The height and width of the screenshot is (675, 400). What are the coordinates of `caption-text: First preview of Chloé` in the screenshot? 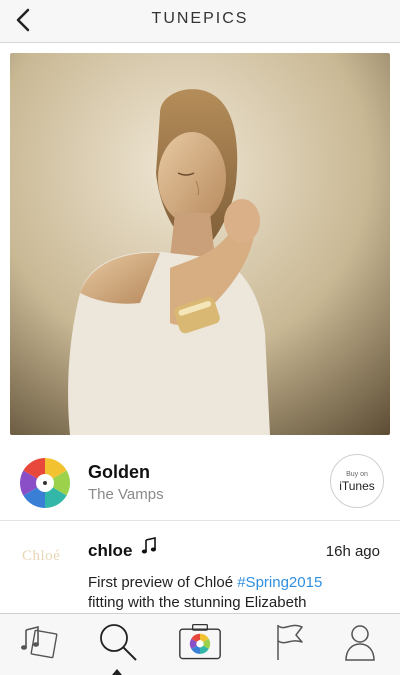 It's located at (163, 582).